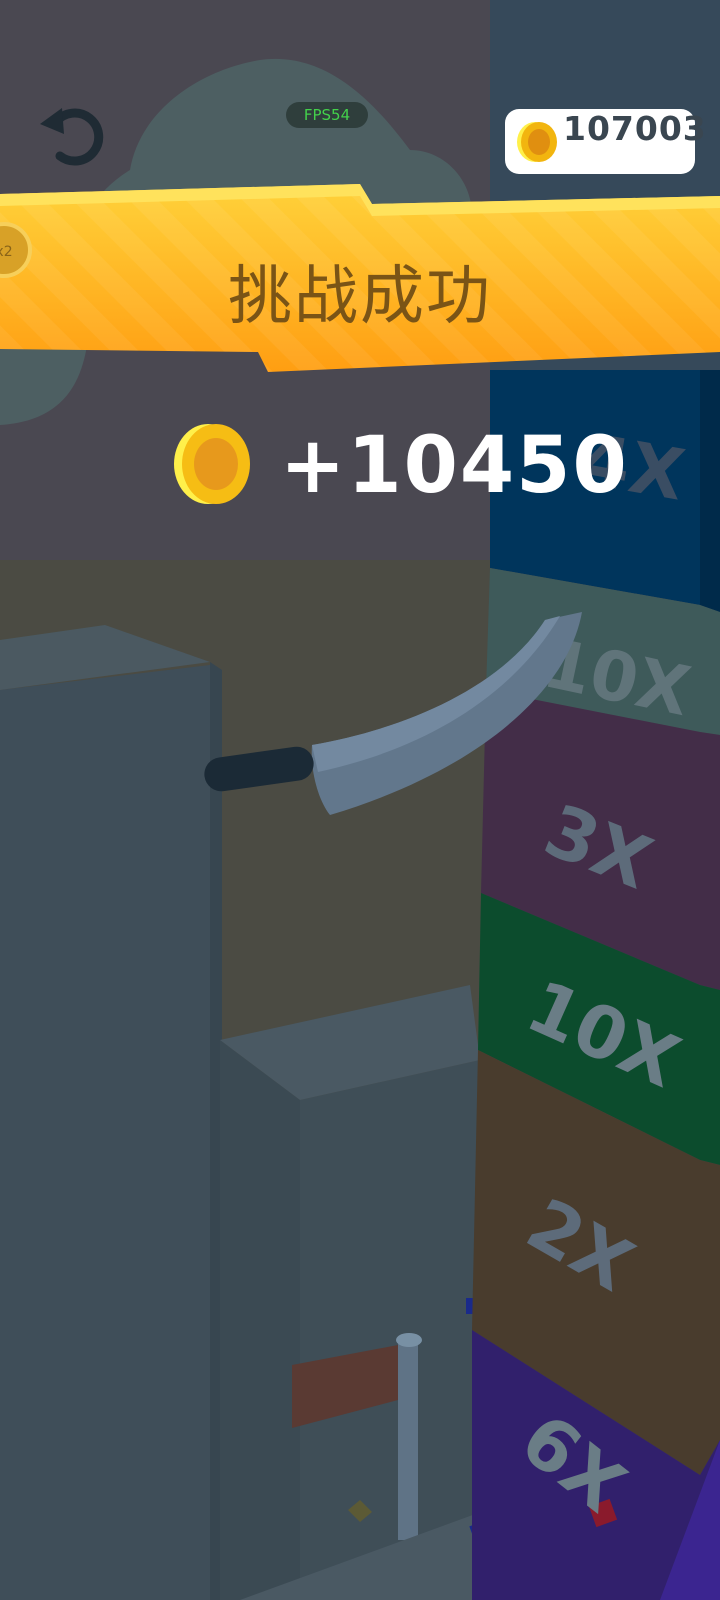 The width and height of the screenshot is (720, 1600). What do you see at coordinates (72, 137) in the screenshot?
I see `restart-icon` at bounding box center [72, 137].